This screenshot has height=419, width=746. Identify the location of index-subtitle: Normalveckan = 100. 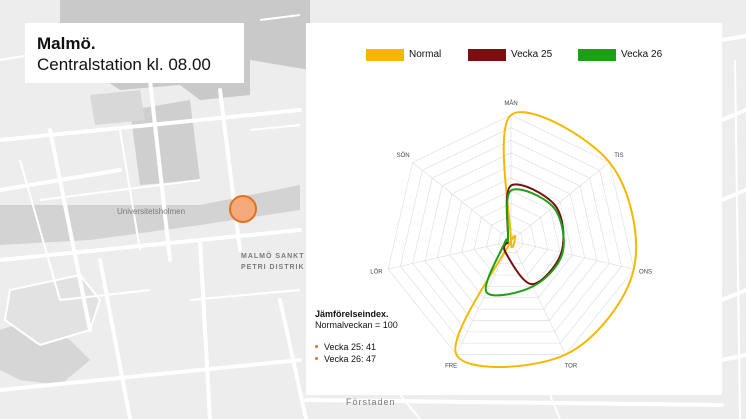
(356, 325).